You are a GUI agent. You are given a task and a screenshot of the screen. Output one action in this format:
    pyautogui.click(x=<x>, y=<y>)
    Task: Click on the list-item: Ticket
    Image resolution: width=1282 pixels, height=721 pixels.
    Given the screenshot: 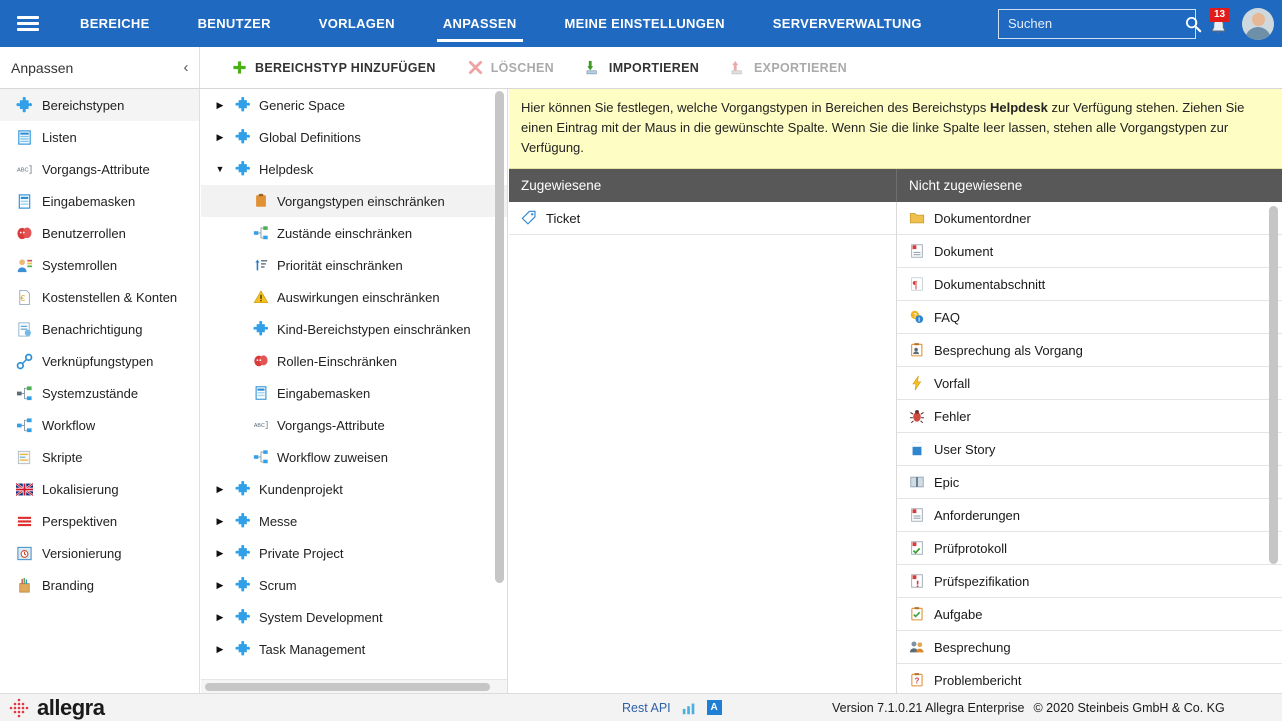 What is the action you would take?
    pyautogui.click(x=702, y=219)
    